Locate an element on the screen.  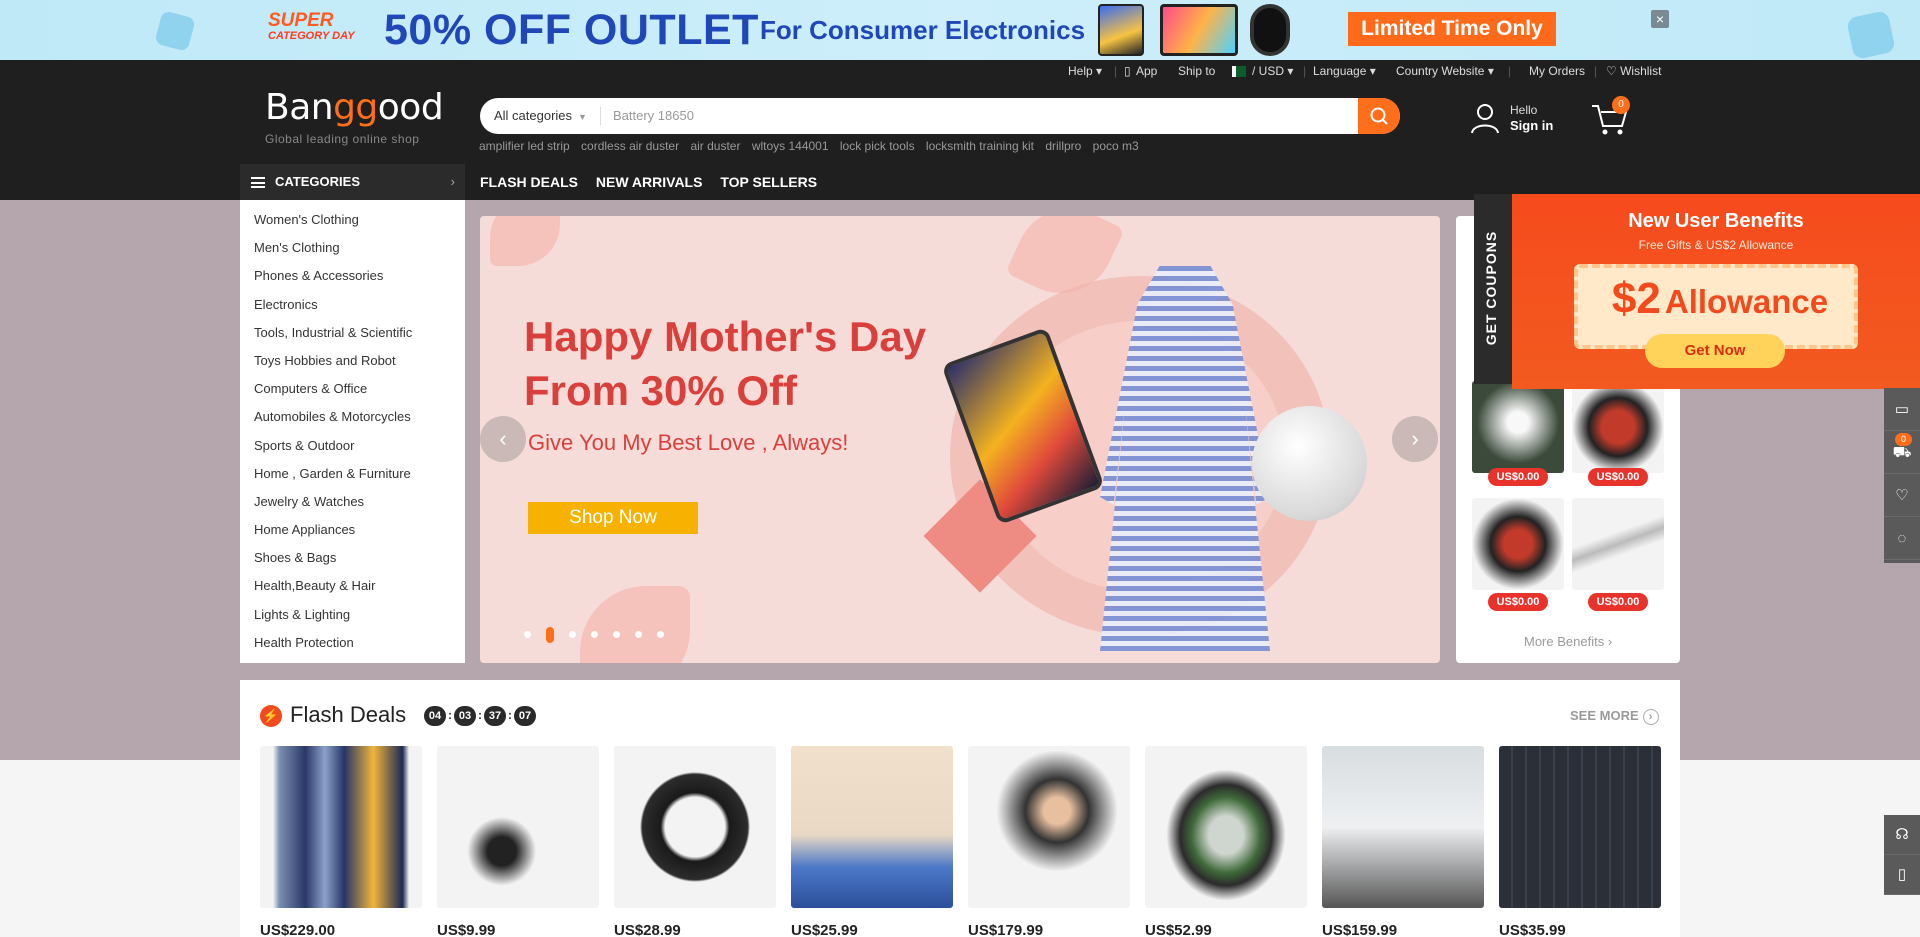
chat-icon: ◌ is located at coordinates (1902, 538).